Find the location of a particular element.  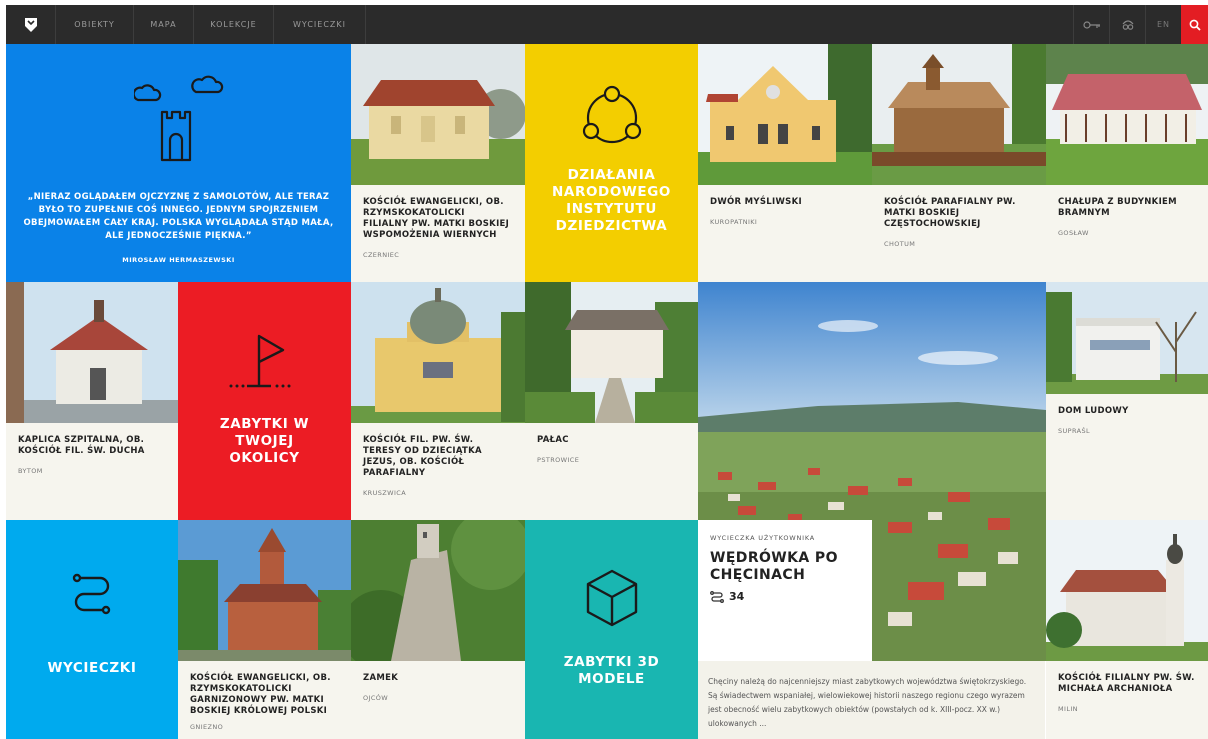

trip-kind: WYCIECZKA UŻYTKOWNIKA is located at coordinates (763, 538).